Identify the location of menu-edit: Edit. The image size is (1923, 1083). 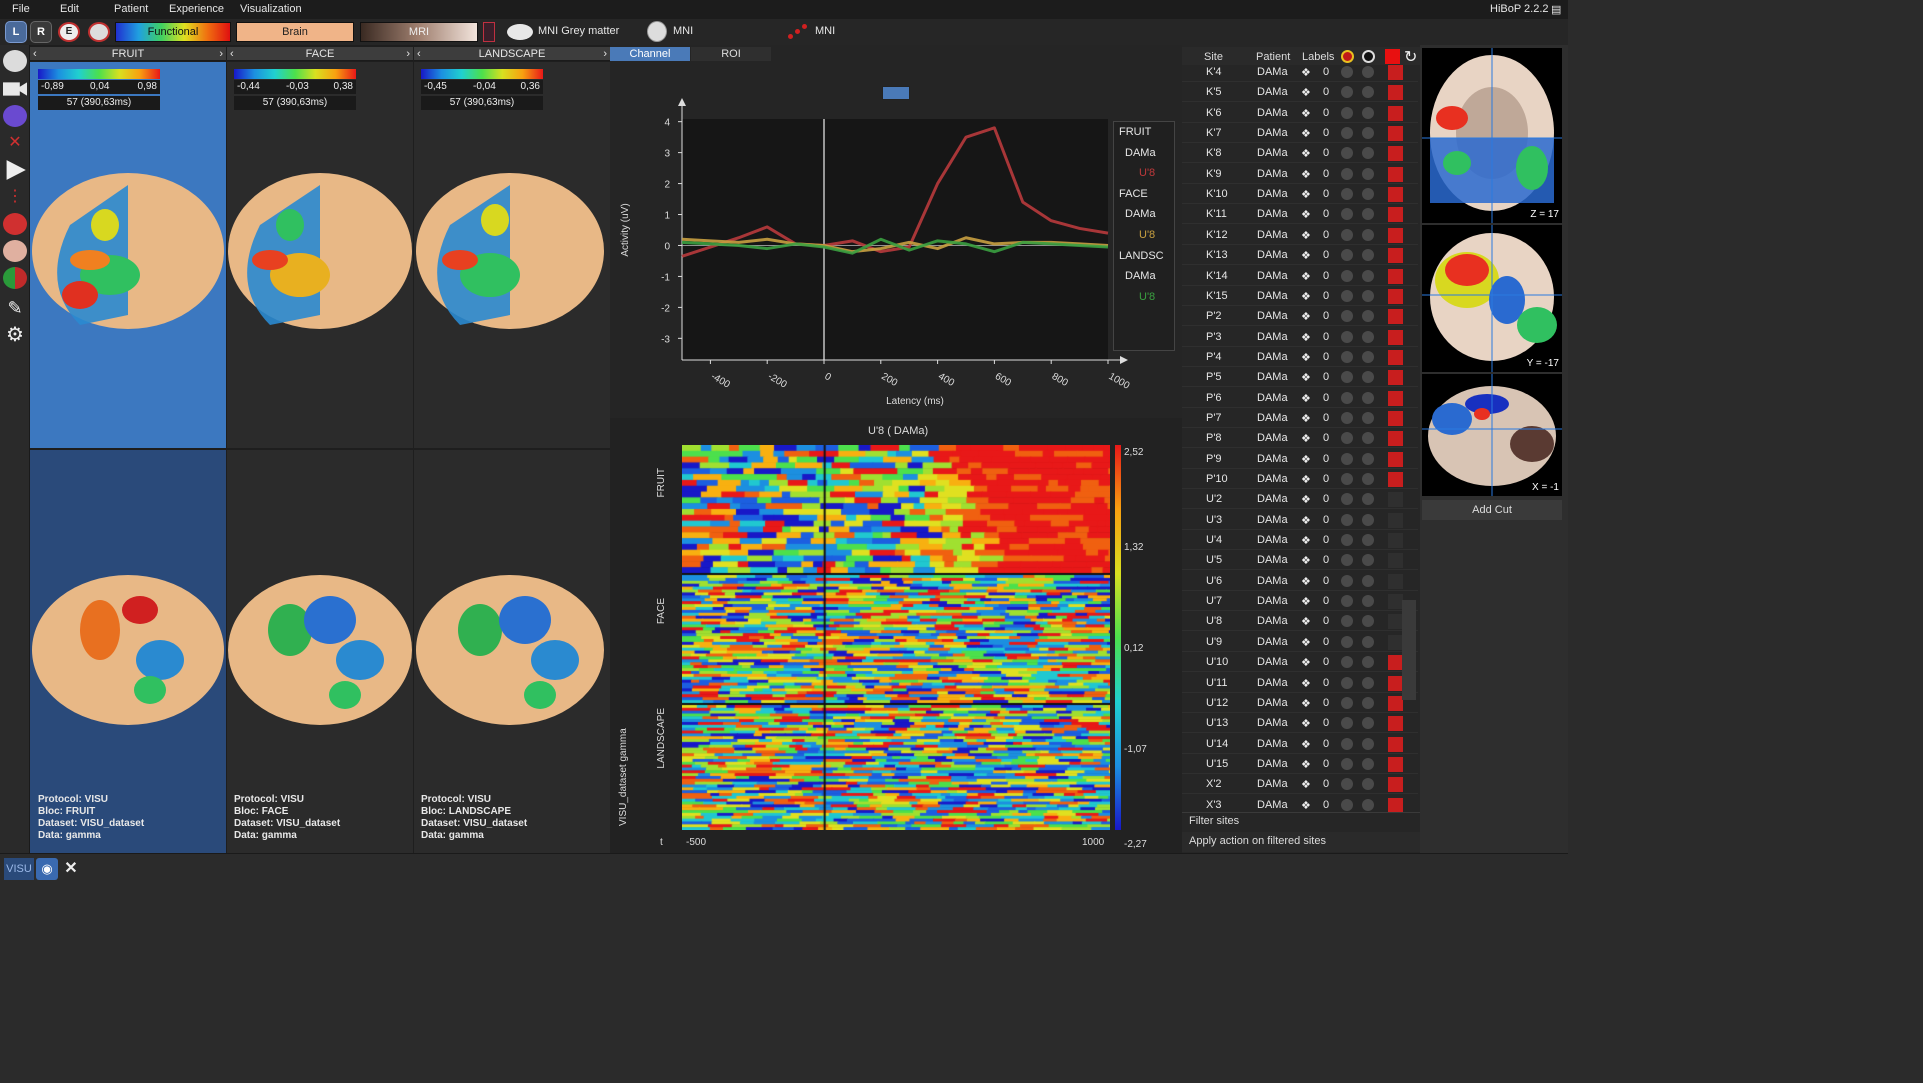
(69, 9).